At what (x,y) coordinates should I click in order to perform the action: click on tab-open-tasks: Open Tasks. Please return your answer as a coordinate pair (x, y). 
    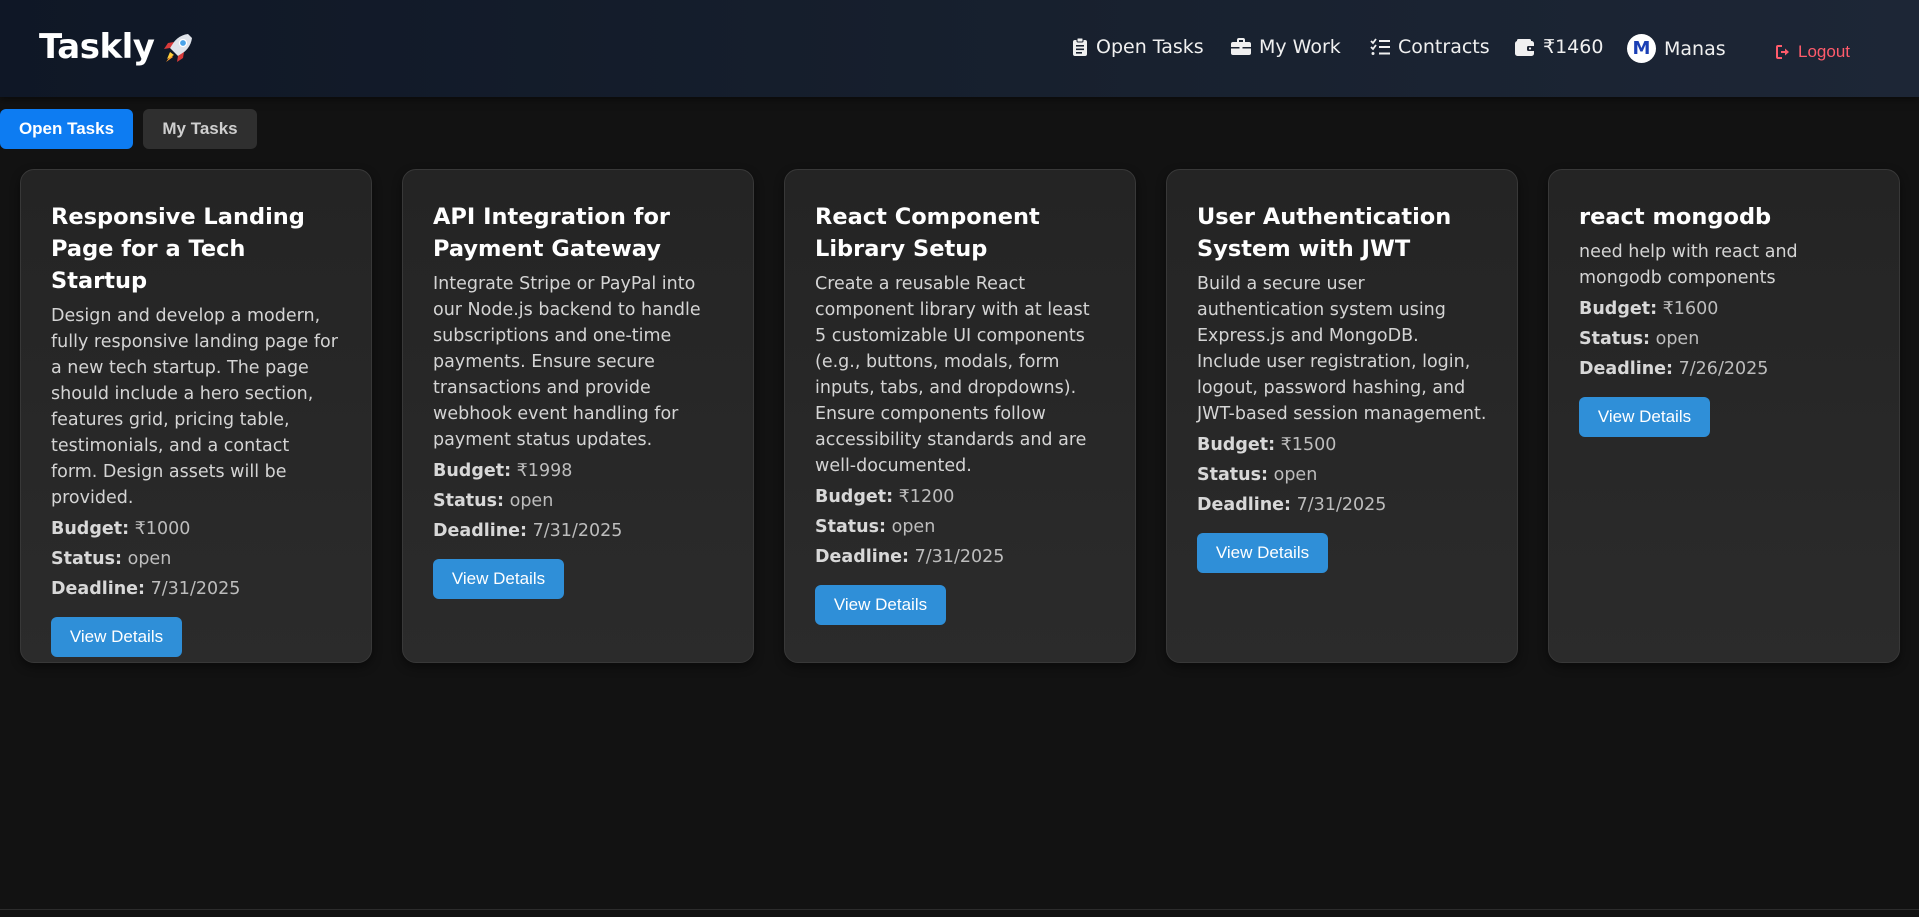
    Looking at the image, I should click on (66, 129).